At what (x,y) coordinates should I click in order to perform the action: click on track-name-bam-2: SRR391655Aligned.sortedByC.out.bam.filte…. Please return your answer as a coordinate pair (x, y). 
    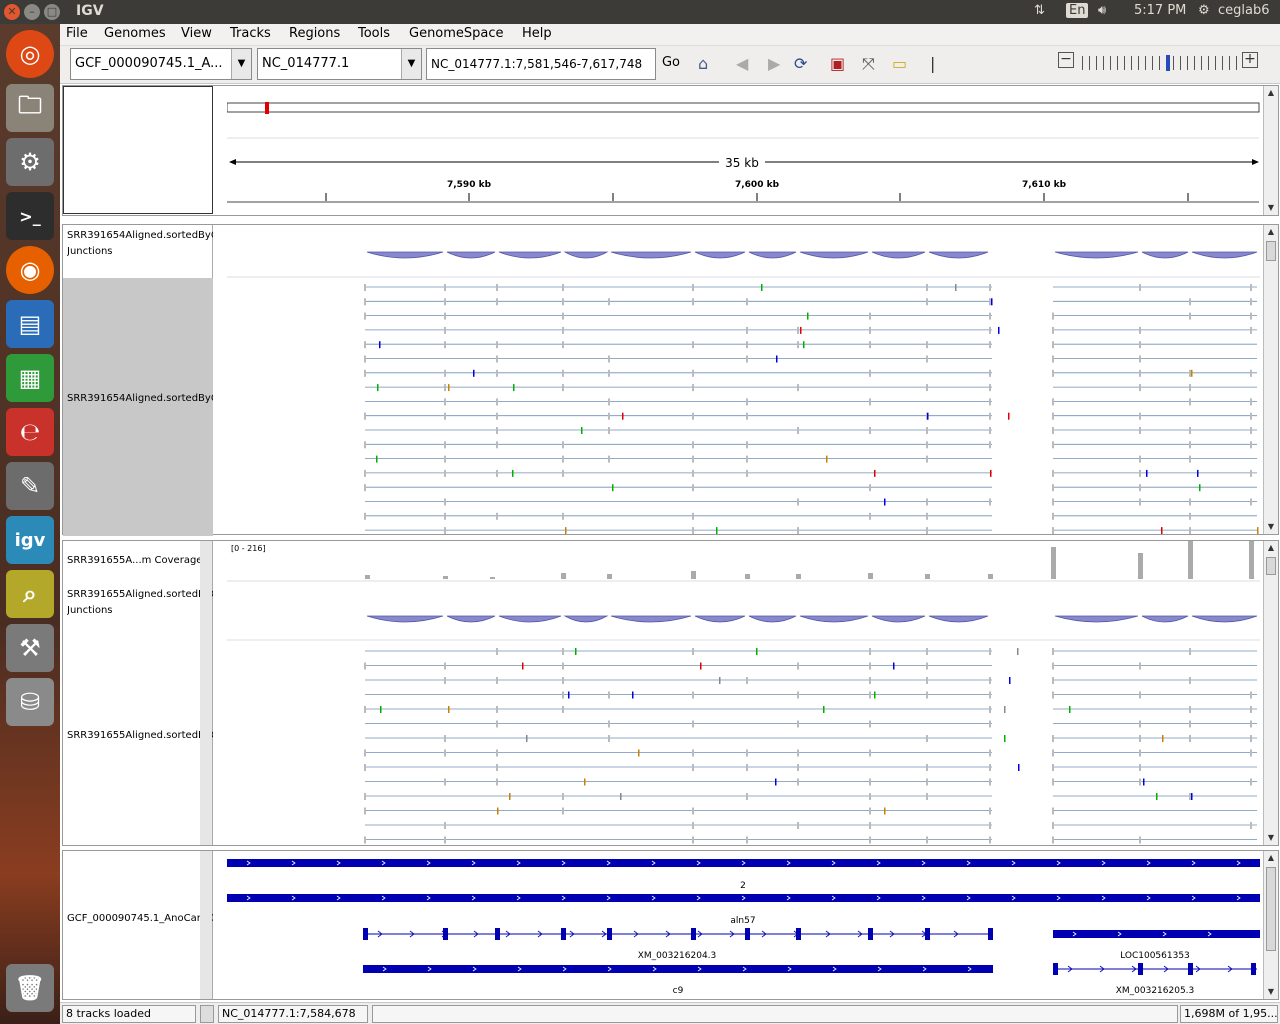
    Looking at the image, I should click on (140, 736).